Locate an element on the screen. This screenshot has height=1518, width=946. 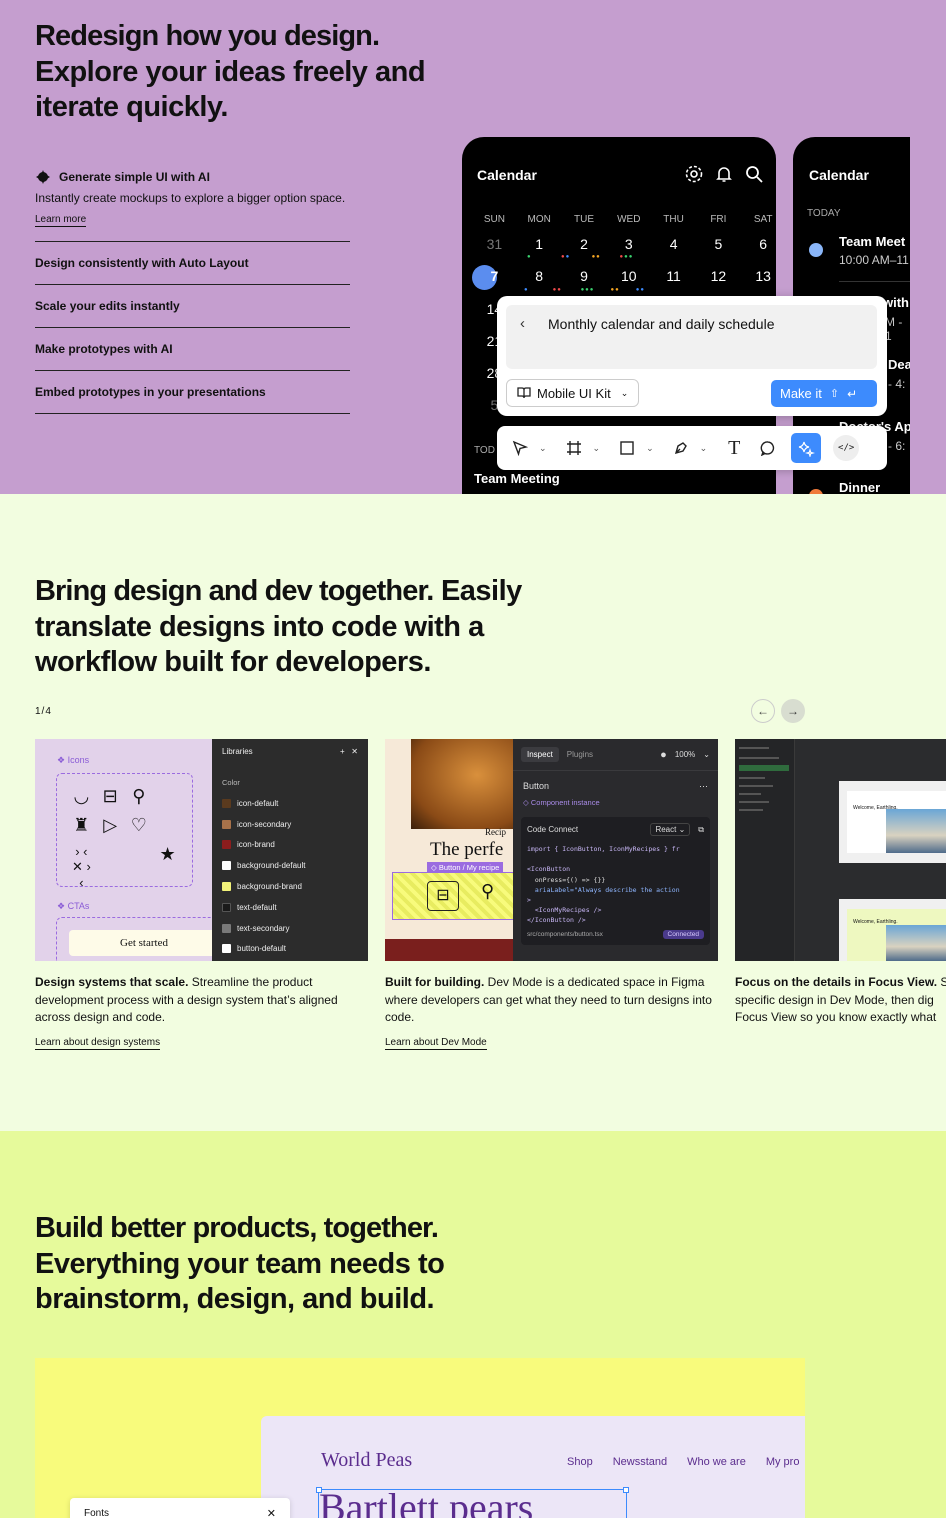
calendar-day: 13 is located at coordinates (758, 276).